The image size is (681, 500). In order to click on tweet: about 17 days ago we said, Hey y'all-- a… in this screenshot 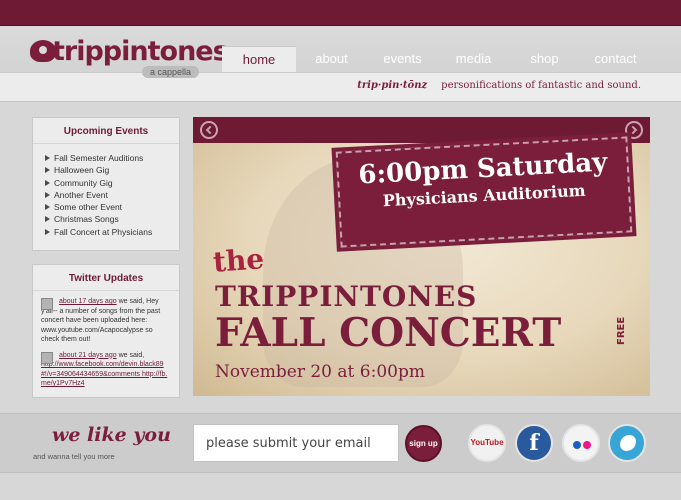, I will do `click(106, 318)`.